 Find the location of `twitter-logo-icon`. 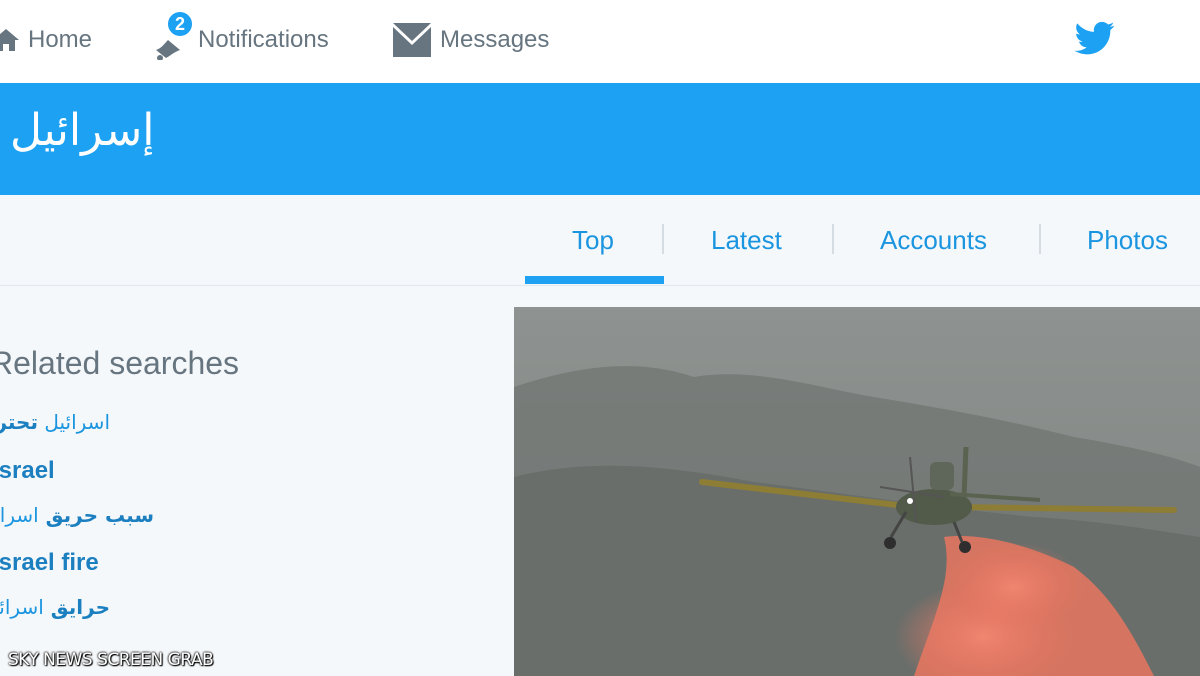

twitter-logo-icon is located at coordinates (1095, 38).